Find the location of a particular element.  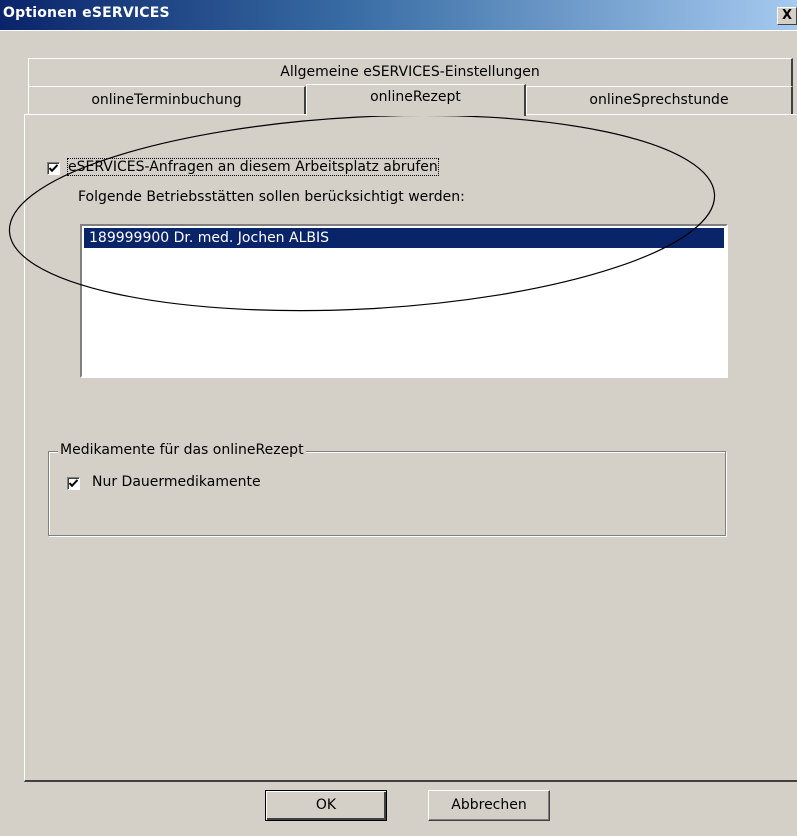

tab-online-terminbuchung: onlineTerminbuchung is located at coordinates (167, 100).